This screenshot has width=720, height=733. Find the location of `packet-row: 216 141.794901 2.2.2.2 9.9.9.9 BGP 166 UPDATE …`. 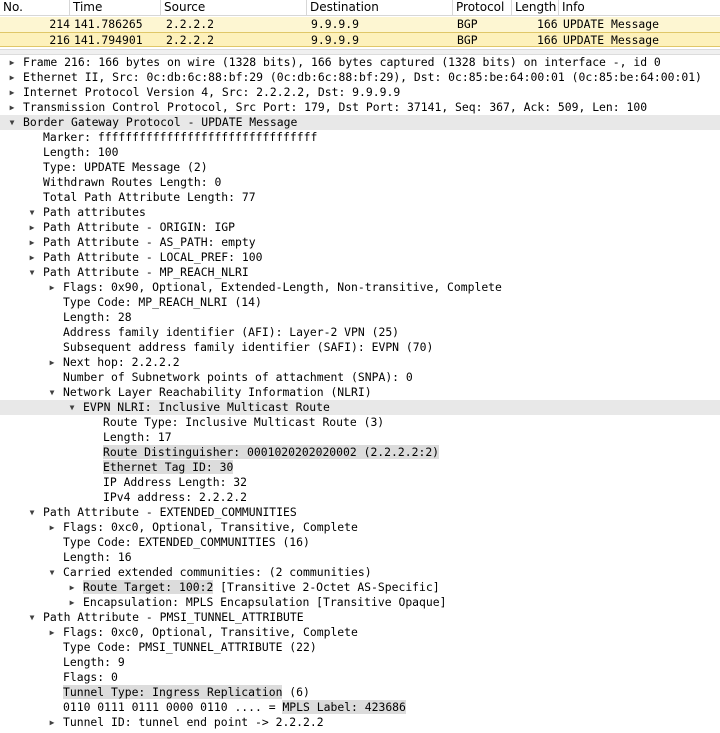

packet-row: 216 141.794901 2.2.2.2 9.9.9.9 BGP 166 UPDATE … is located at coordinates (360, 39).